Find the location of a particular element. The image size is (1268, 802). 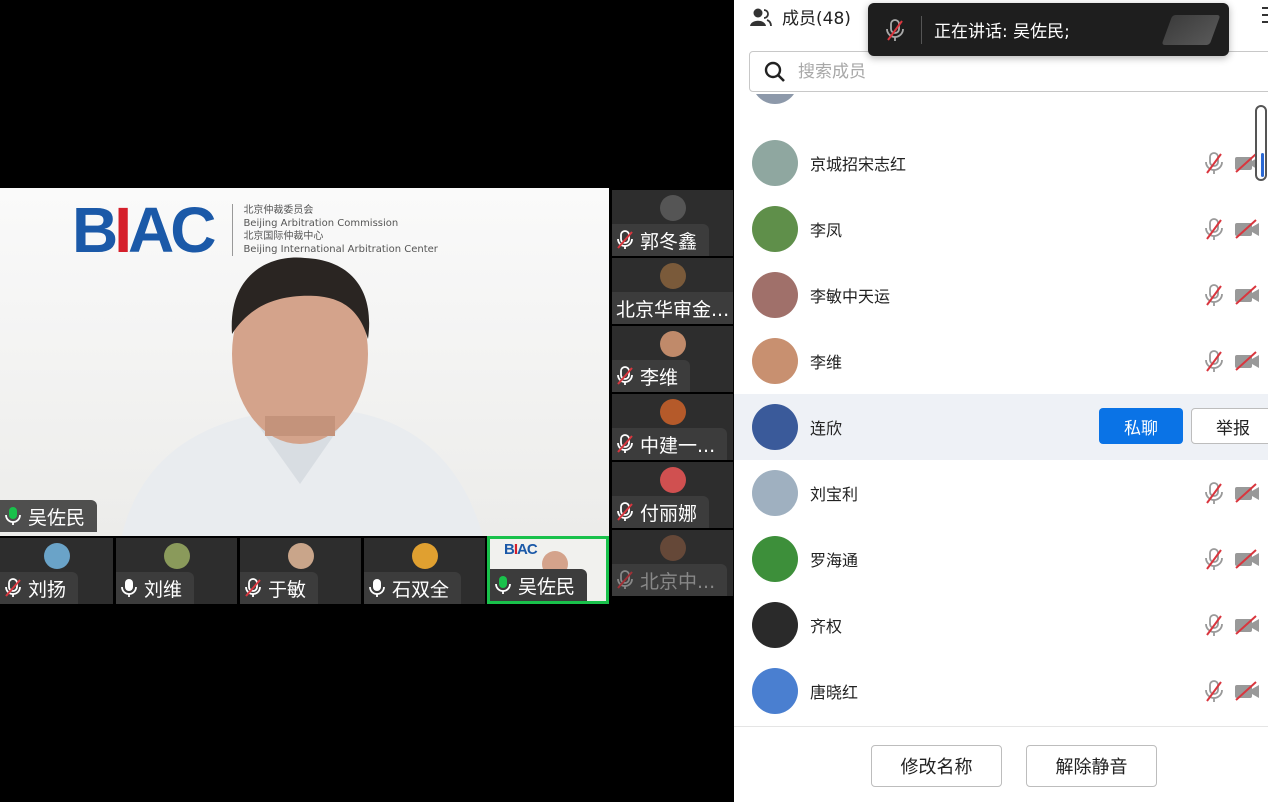

thumb-name-tag: 刘扬 is located at coordinates (39, 588).